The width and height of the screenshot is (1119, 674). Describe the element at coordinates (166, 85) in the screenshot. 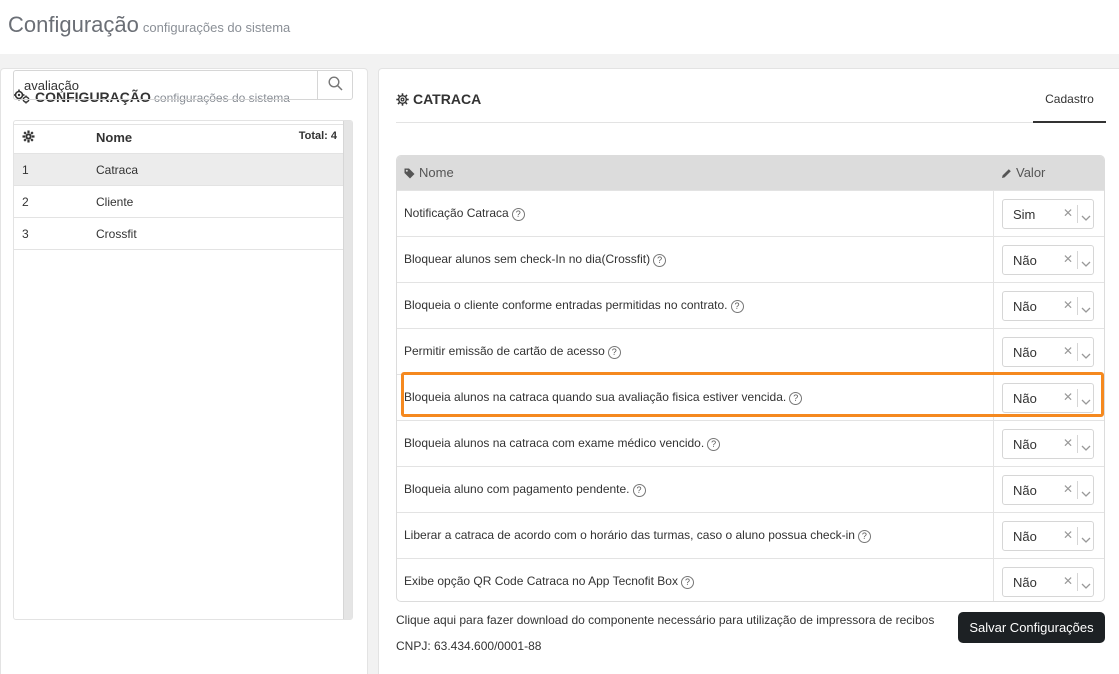

I see `search-input` at that location.